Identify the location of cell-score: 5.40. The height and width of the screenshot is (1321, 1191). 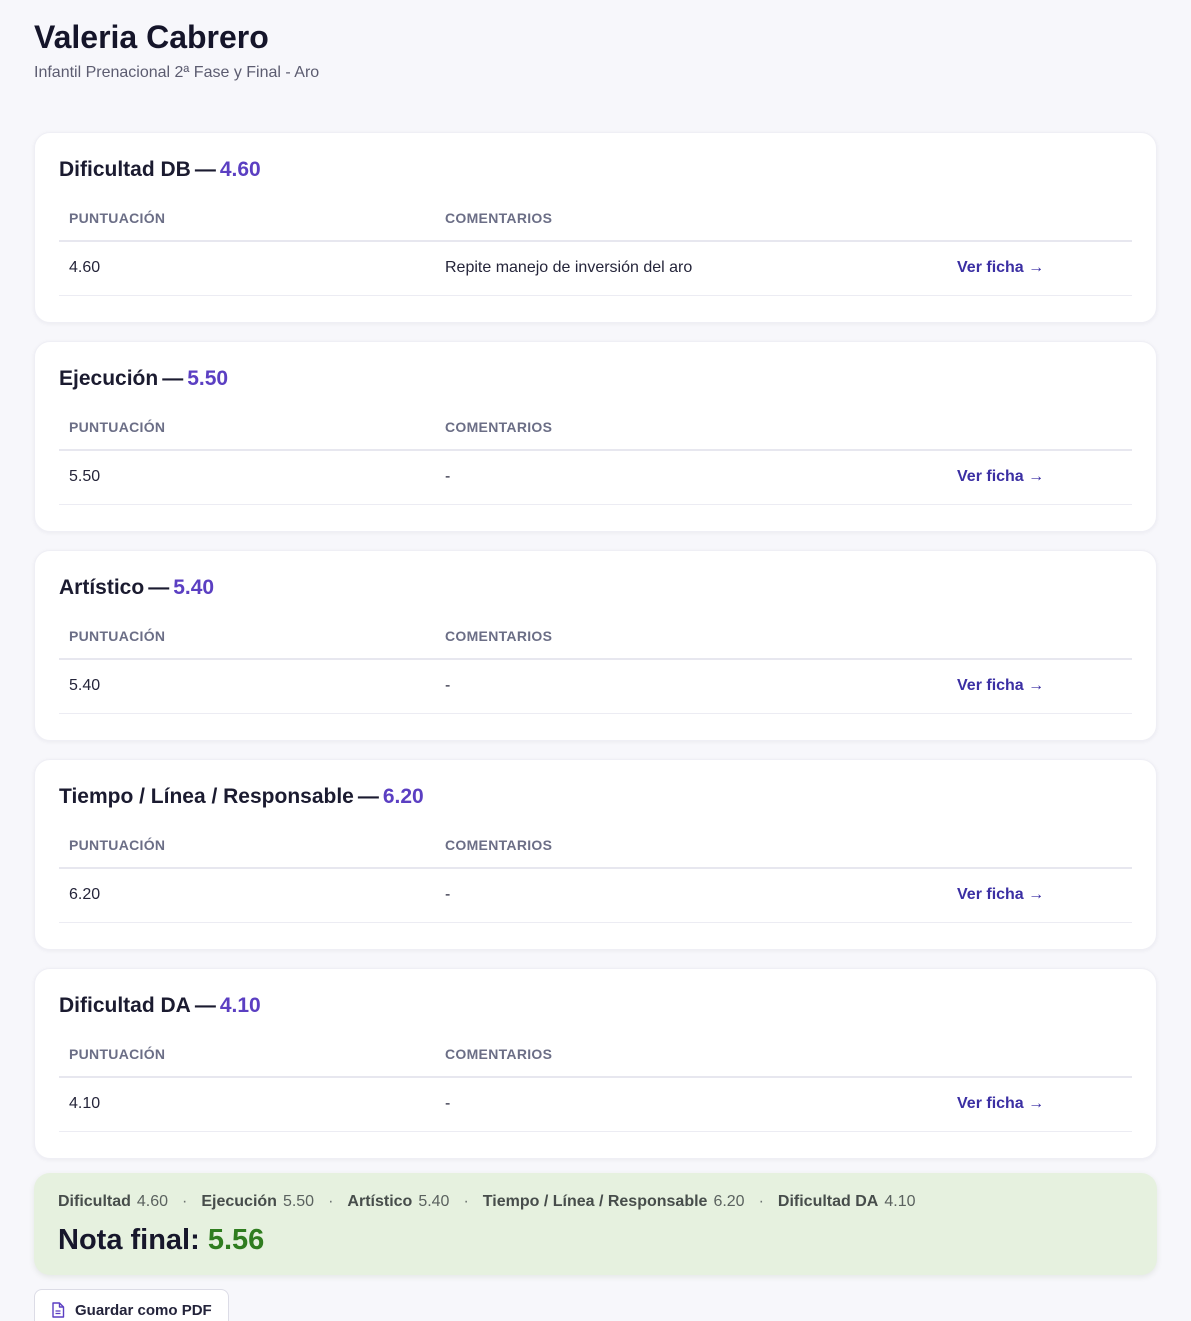
(247, 686).